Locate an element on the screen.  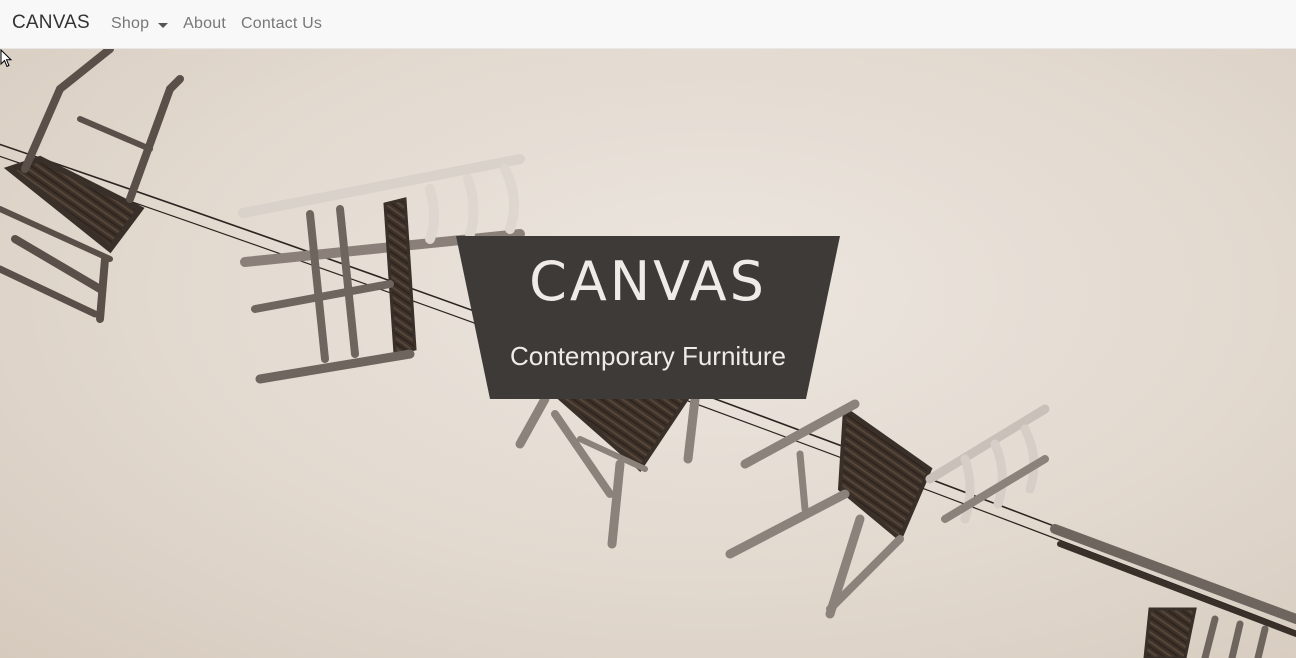
nav-shop-dropdown: Shop is located at coordinates (140, 24).